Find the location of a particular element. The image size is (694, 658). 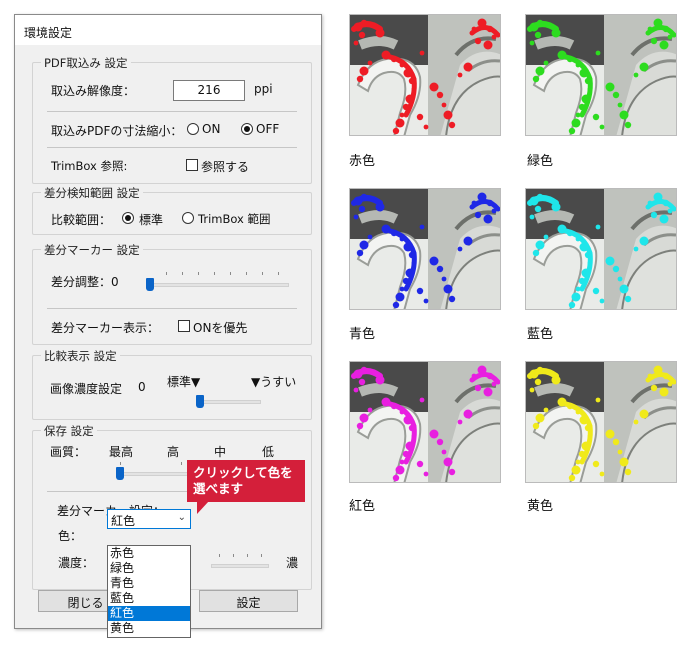

color-select: 紅色 ⌄ is located at coordinates (149, 519).